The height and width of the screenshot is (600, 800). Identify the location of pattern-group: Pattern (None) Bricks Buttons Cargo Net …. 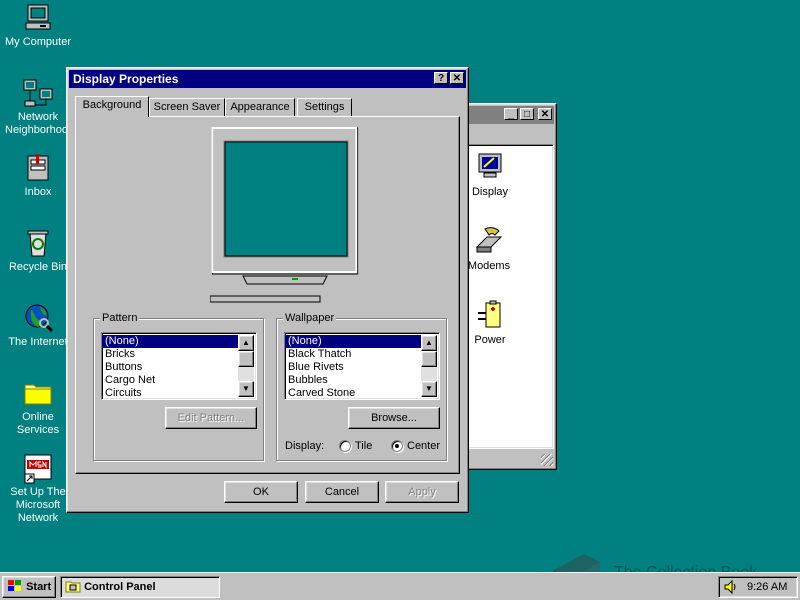
(178, 386).